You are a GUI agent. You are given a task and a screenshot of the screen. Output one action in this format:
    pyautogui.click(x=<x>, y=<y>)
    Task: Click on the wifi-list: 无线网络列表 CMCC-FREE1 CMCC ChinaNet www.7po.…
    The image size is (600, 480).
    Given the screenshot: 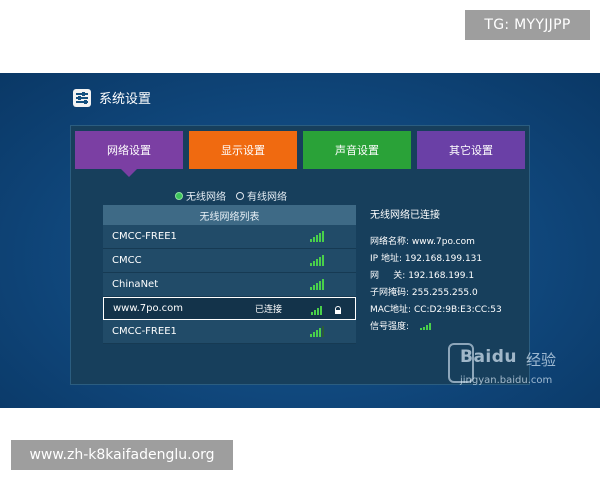 What is the action you would take?
    pyautogui.click(x=229, y=274)
    